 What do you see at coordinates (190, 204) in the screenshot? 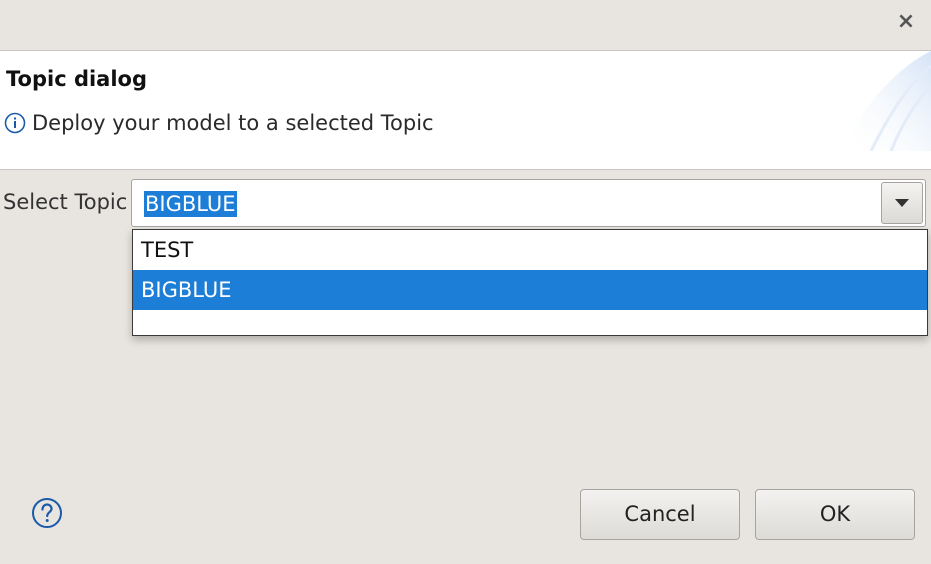
I see `combo-selected-value: BIGBLUE` at bounding box center [190, 204].